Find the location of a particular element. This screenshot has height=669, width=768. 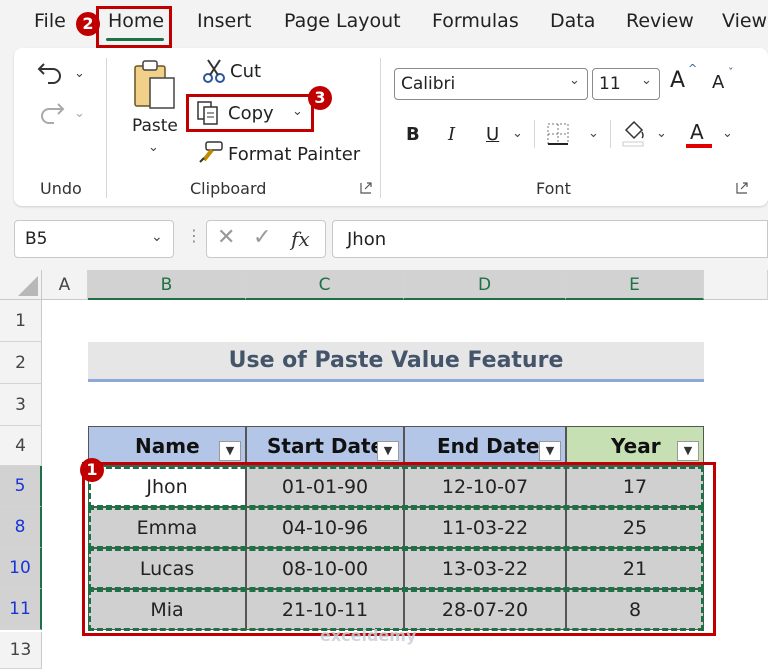

header-year-label: Year is located at coordinates (636, 446).